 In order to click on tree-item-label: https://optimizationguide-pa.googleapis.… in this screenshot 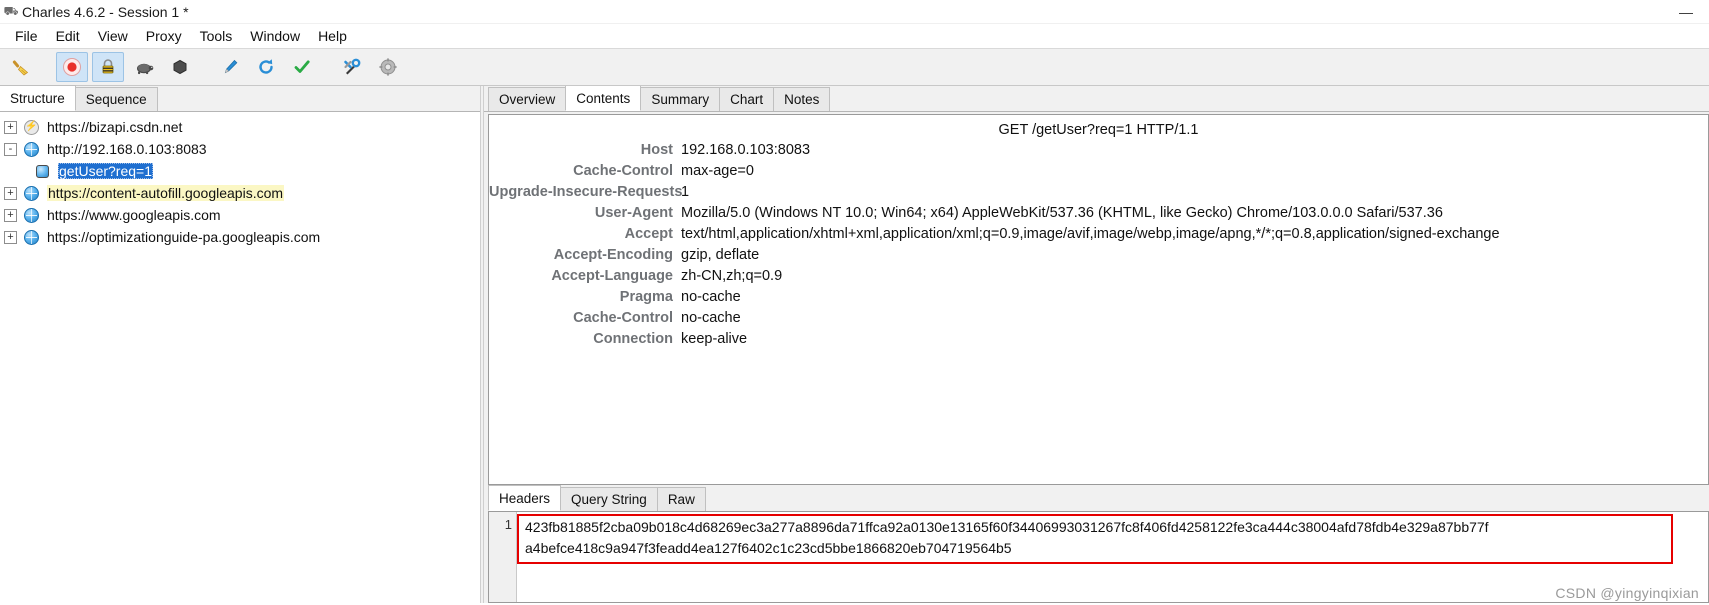, I will do `click(184, 237)`.